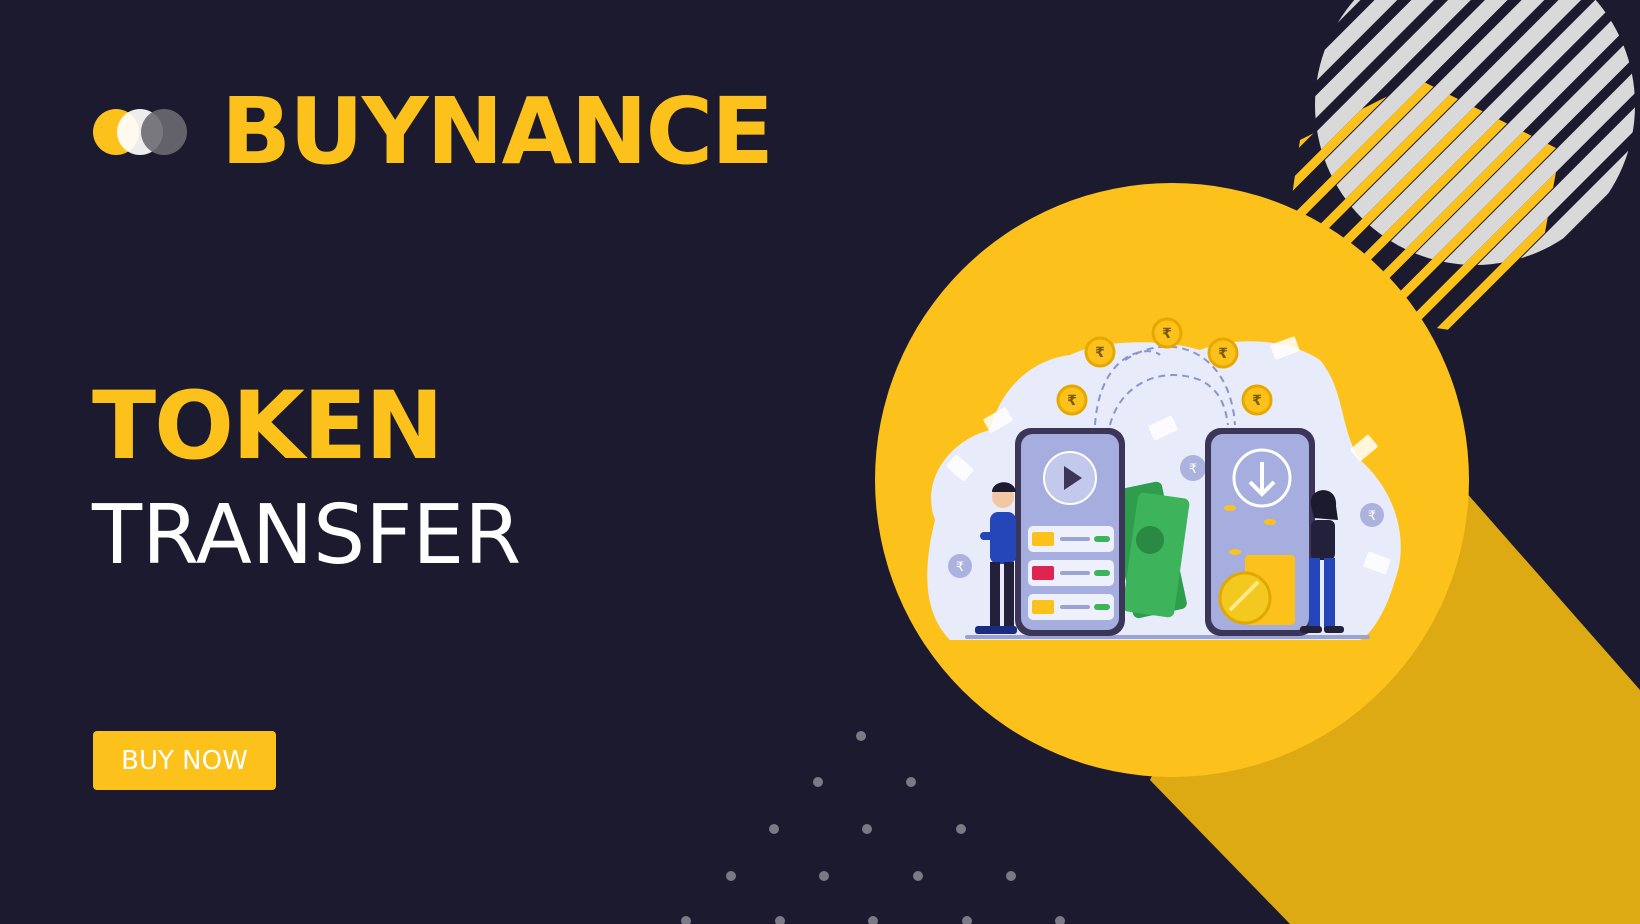 The image size is (1640, 924). I want to click on receiving-phone-illustration, so click(1260, 532).